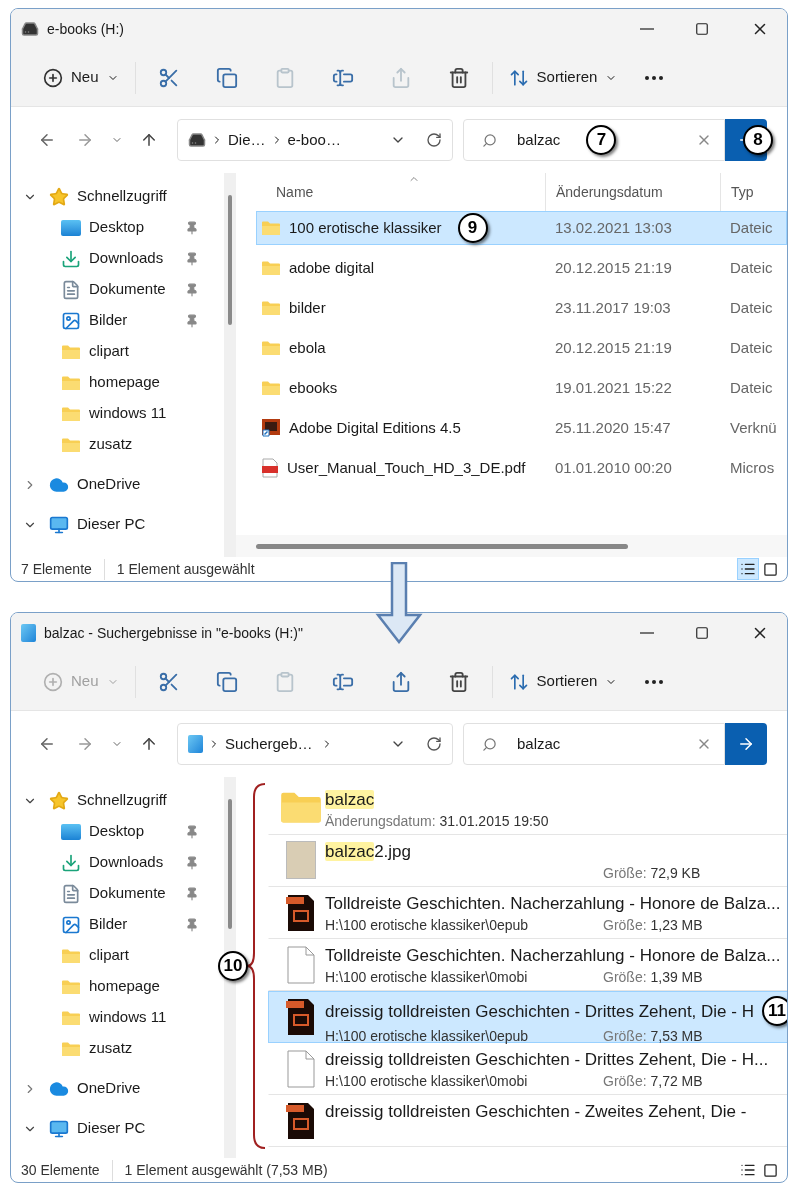  I want to click on search-field: balzac 7, so click(594, 140).